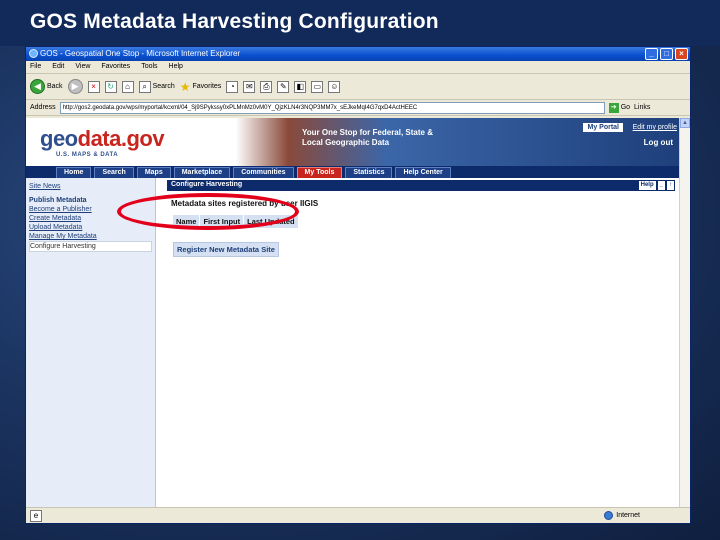 This screenshot has width=720, height=540. What do you see at coordinates (625, 107) in the screenshot?
I see `go-label: Go` at bounding box center [625, 107].